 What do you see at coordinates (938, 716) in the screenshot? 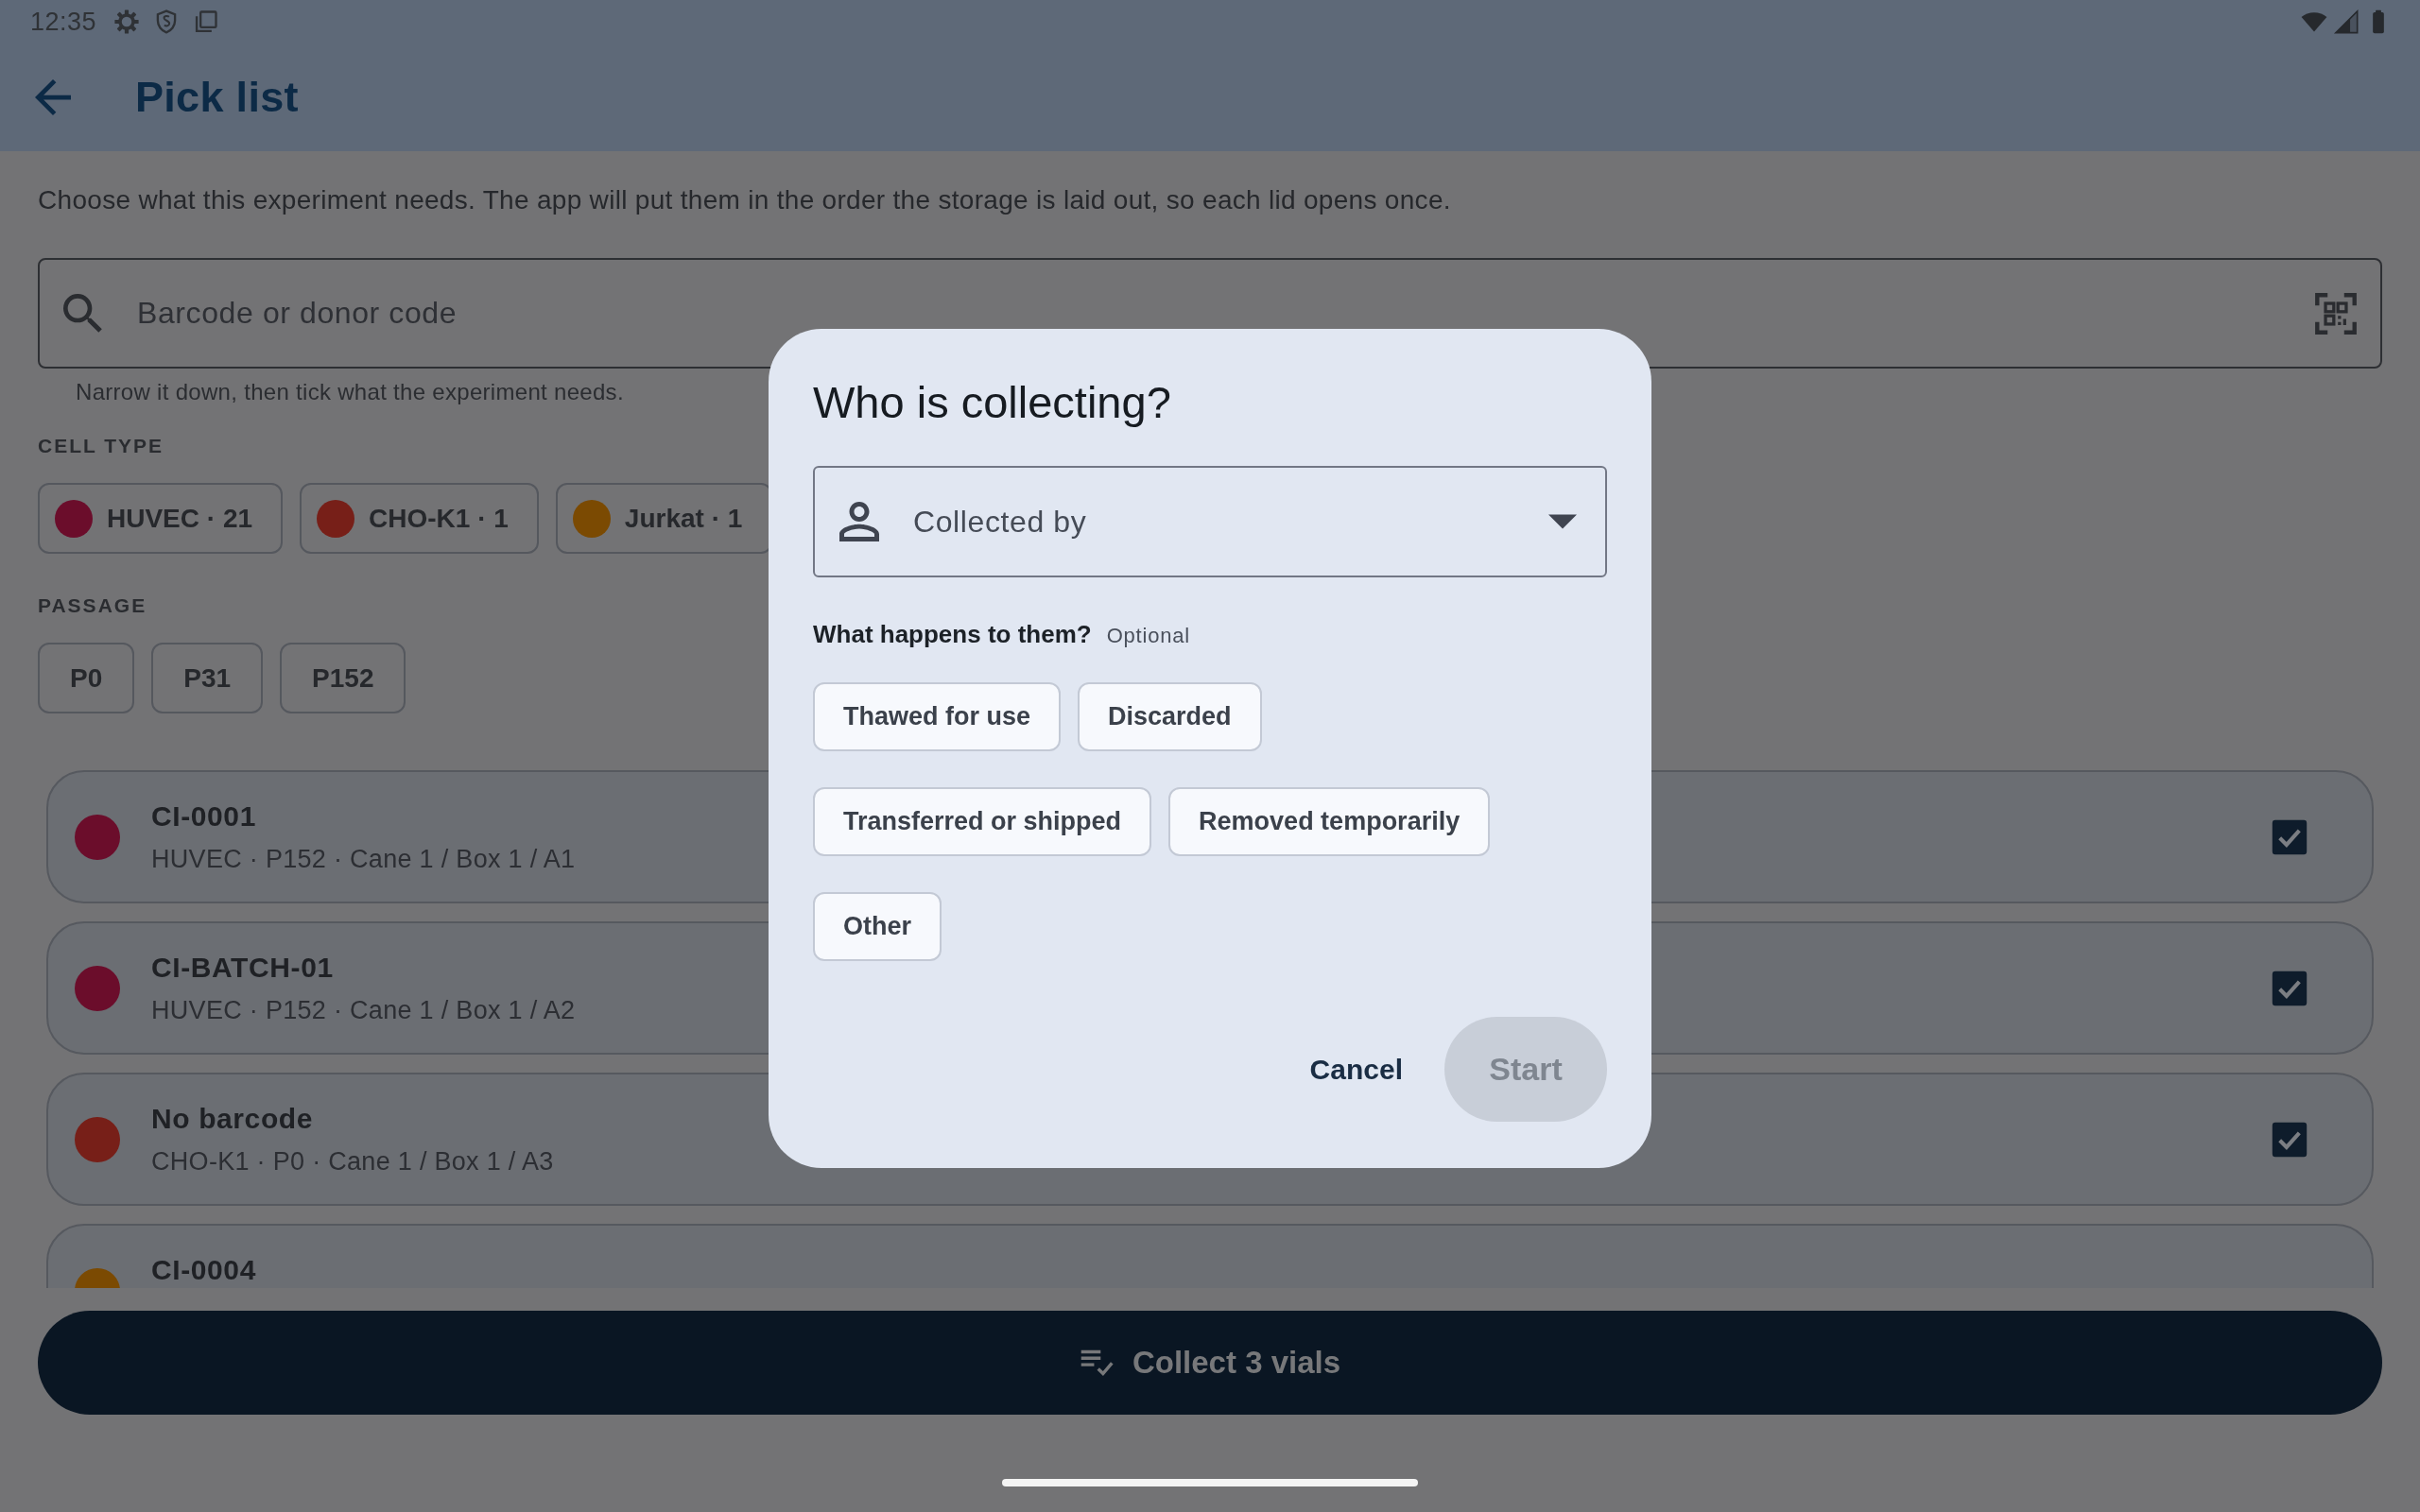
I see `outcome-chip: Thawed for use` at bounding box center [938, 716].